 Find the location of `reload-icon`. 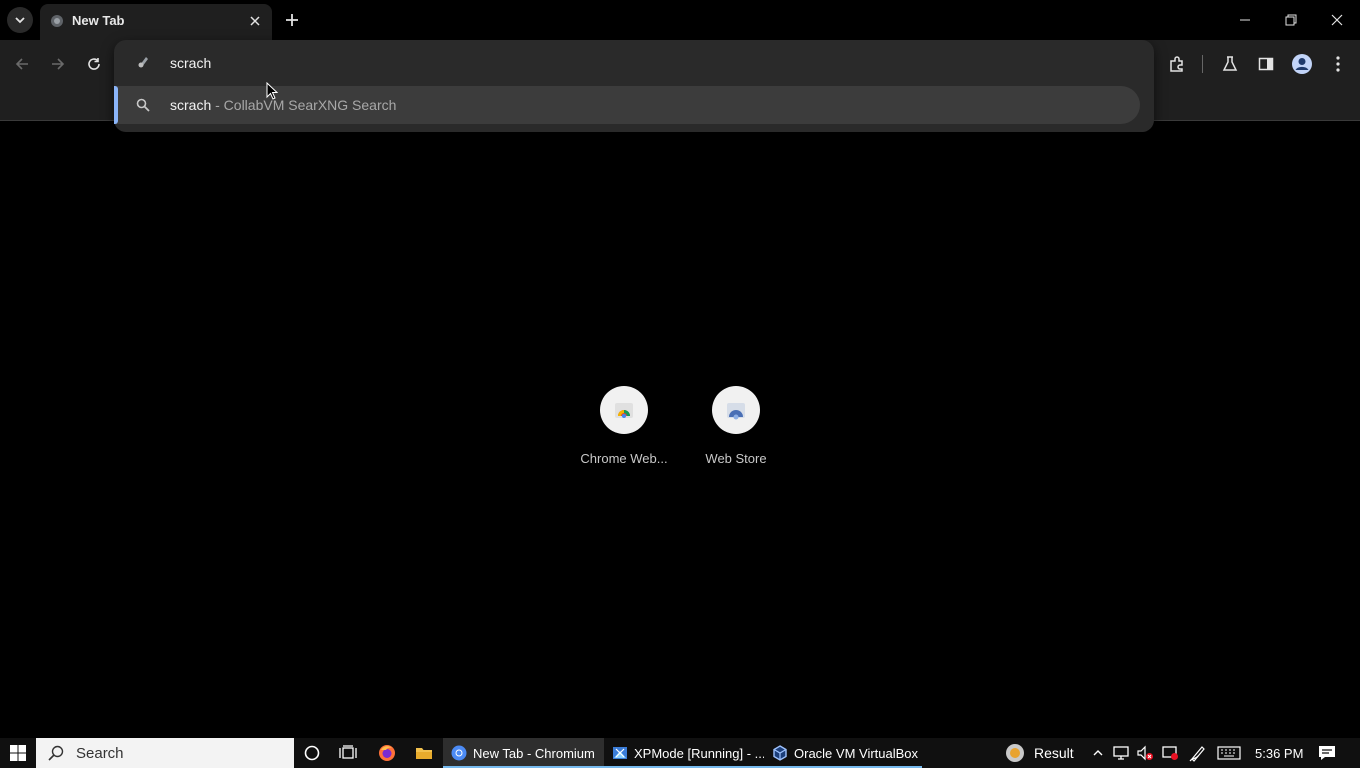

reload-icon is located at coordinates (94, 64).